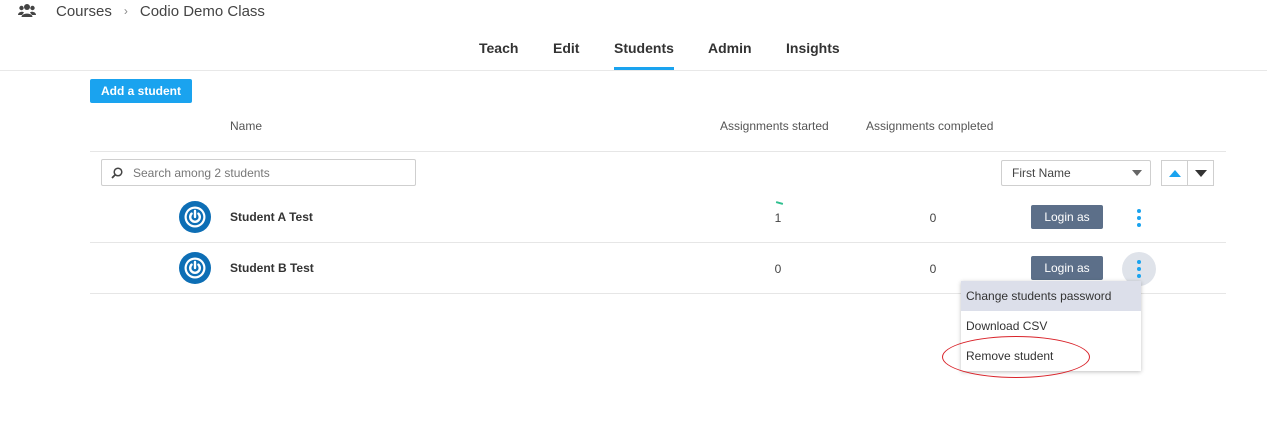 The image size is (1267, 445). I want to click on sort-direction-group, so click(1187, 173).